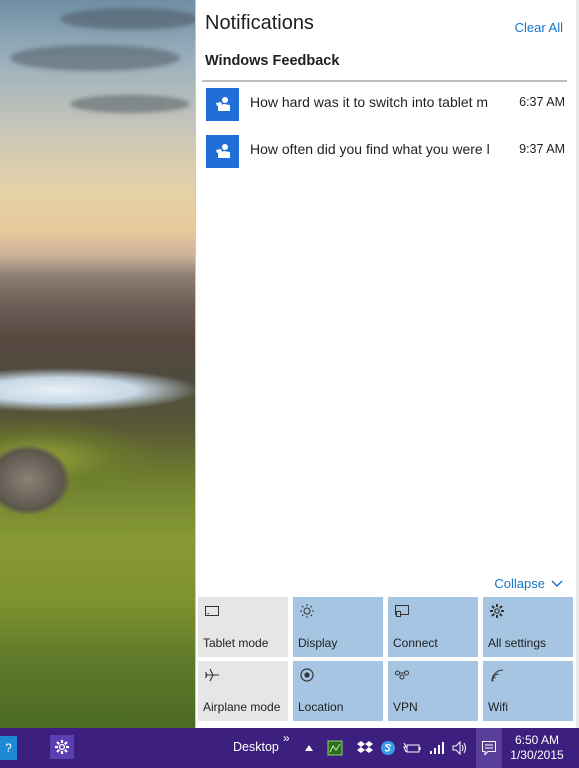 The height and width of the screenshot is (768, 579). What do you see at coordinates (528, 691) in the screenshot?
I see `wifi-tile: Wifi` at bounding box center [528, 691].